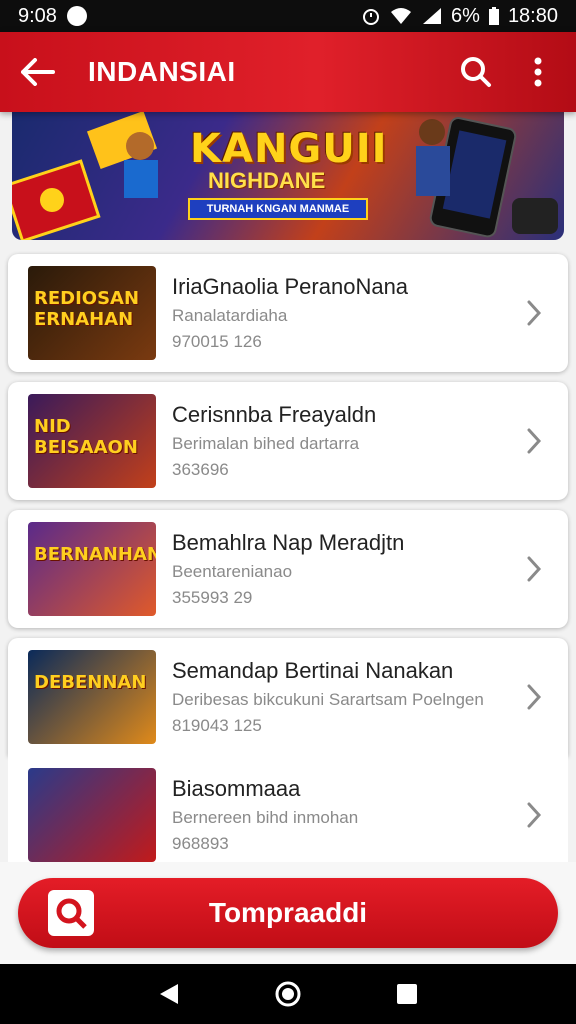 The image size is (576, 1024). Describe the element at coordinates (90, 682) in the screenshot. I see `thumbnail-label: DEBENNAN` at that location.